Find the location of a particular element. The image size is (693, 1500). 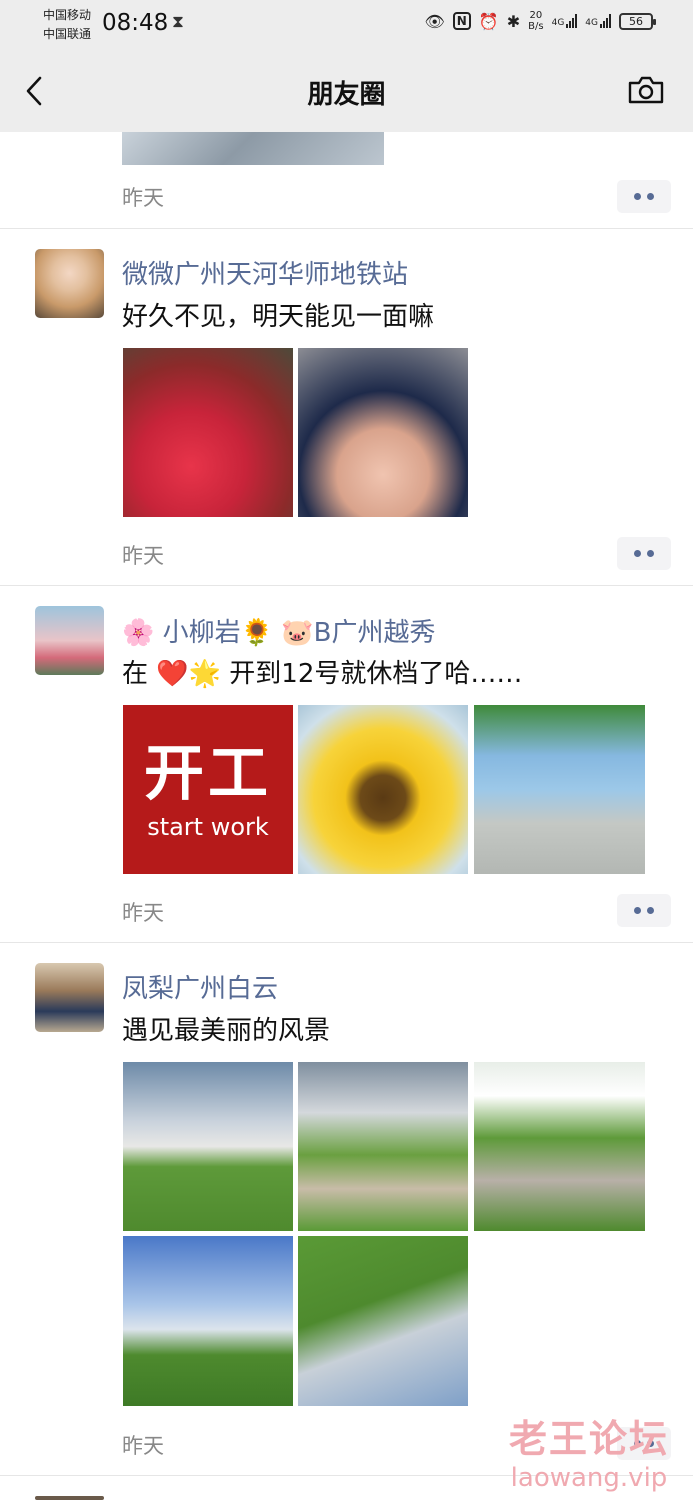

status-time: 08:48 is located at coordinates (135, 23).